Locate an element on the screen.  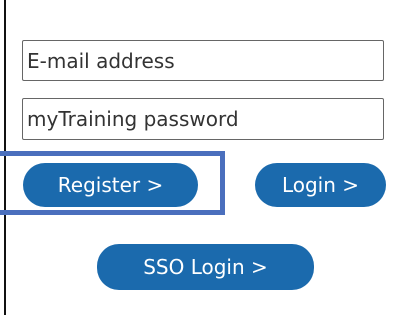
register-button: Register > is located at coordinates (110, 185).